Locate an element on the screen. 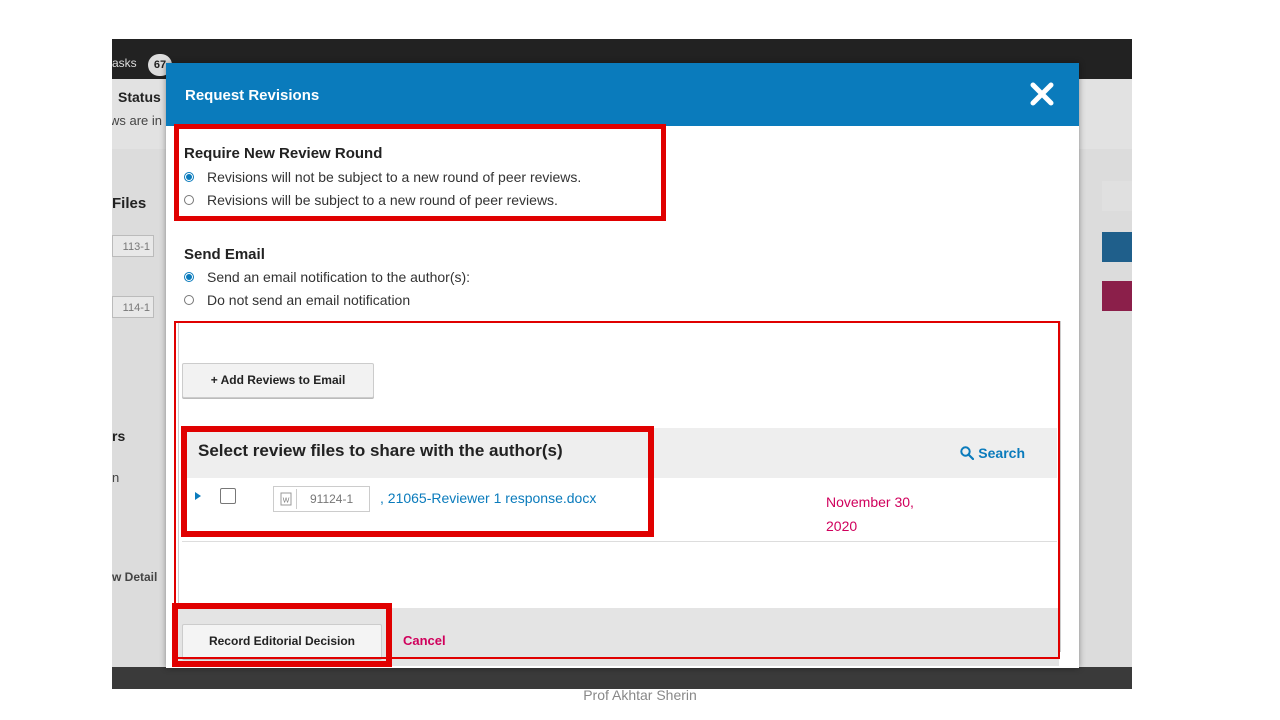 This screenshot has width=1280, height=720. search-link: Search is located at coordinates (992, 453).